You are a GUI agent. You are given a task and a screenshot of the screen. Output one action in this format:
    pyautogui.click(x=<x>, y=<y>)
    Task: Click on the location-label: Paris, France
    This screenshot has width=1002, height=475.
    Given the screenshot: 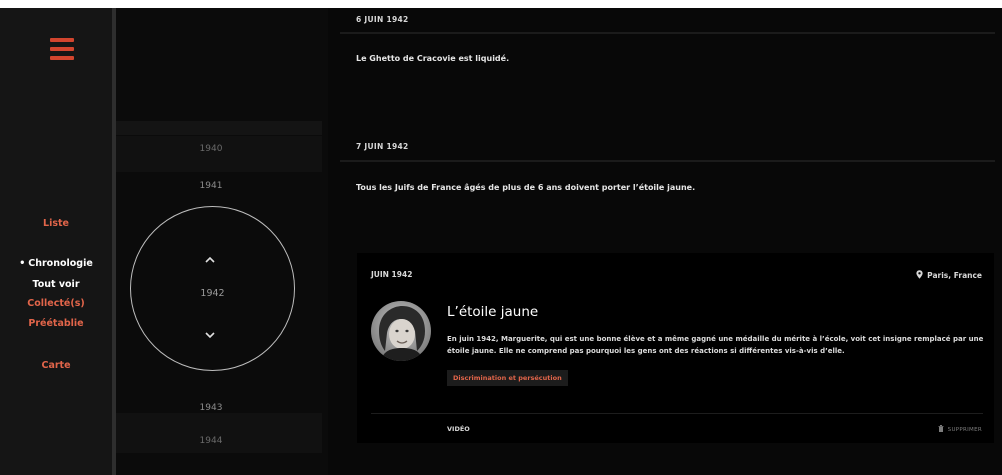 What is the action you would take?
    pyautogui.click(x=954, y=275)
    